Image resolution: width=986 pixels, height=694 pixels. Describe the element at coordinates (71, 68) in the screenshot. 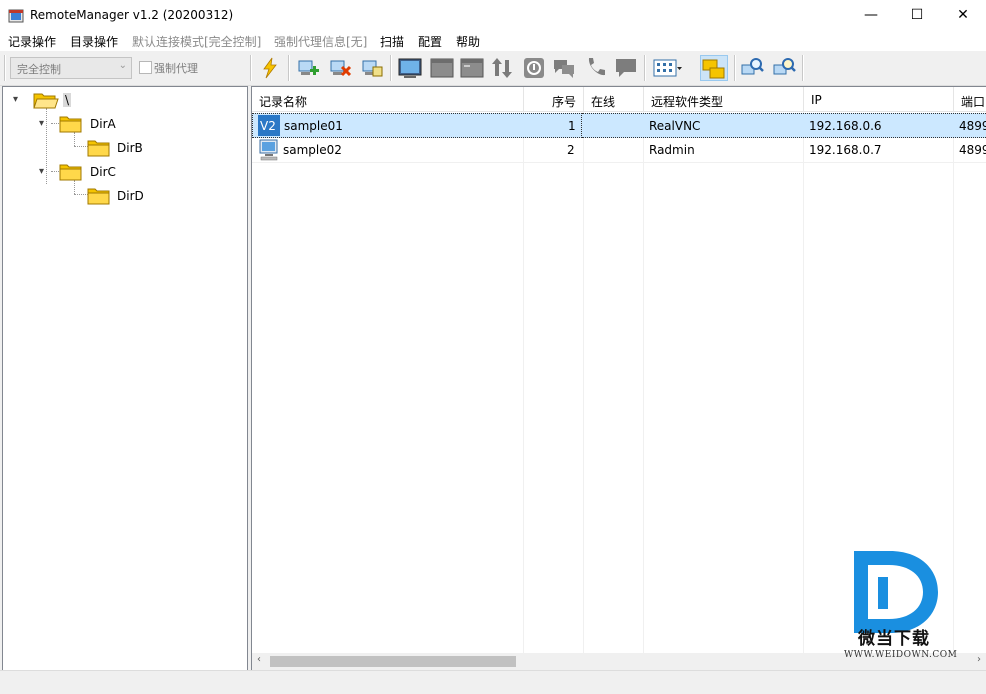

I see `connect-mode-select: 完全控制 ⌄` at that location.